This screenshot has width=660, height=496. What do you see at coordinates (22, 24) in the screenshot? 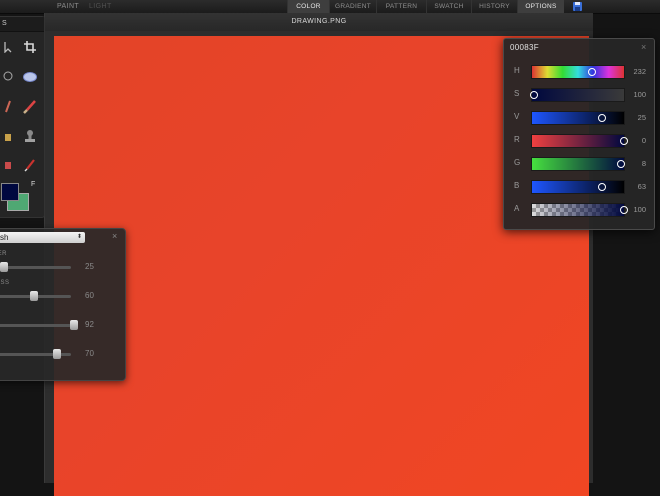
I see `tools-panel-title: S` at bounding box center [22, 24].